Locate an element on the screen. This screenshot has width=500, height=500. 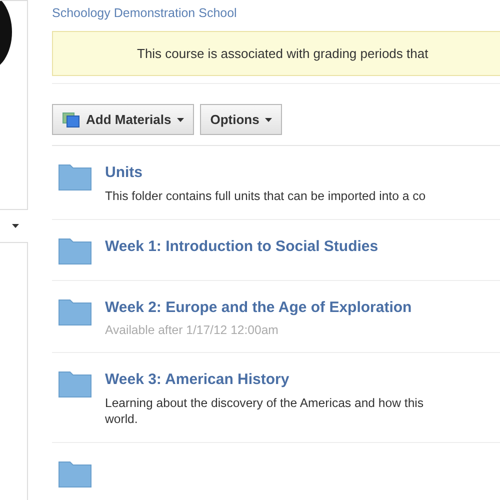
folder-title: Week 3: American History is located at coordinates (264, 380).